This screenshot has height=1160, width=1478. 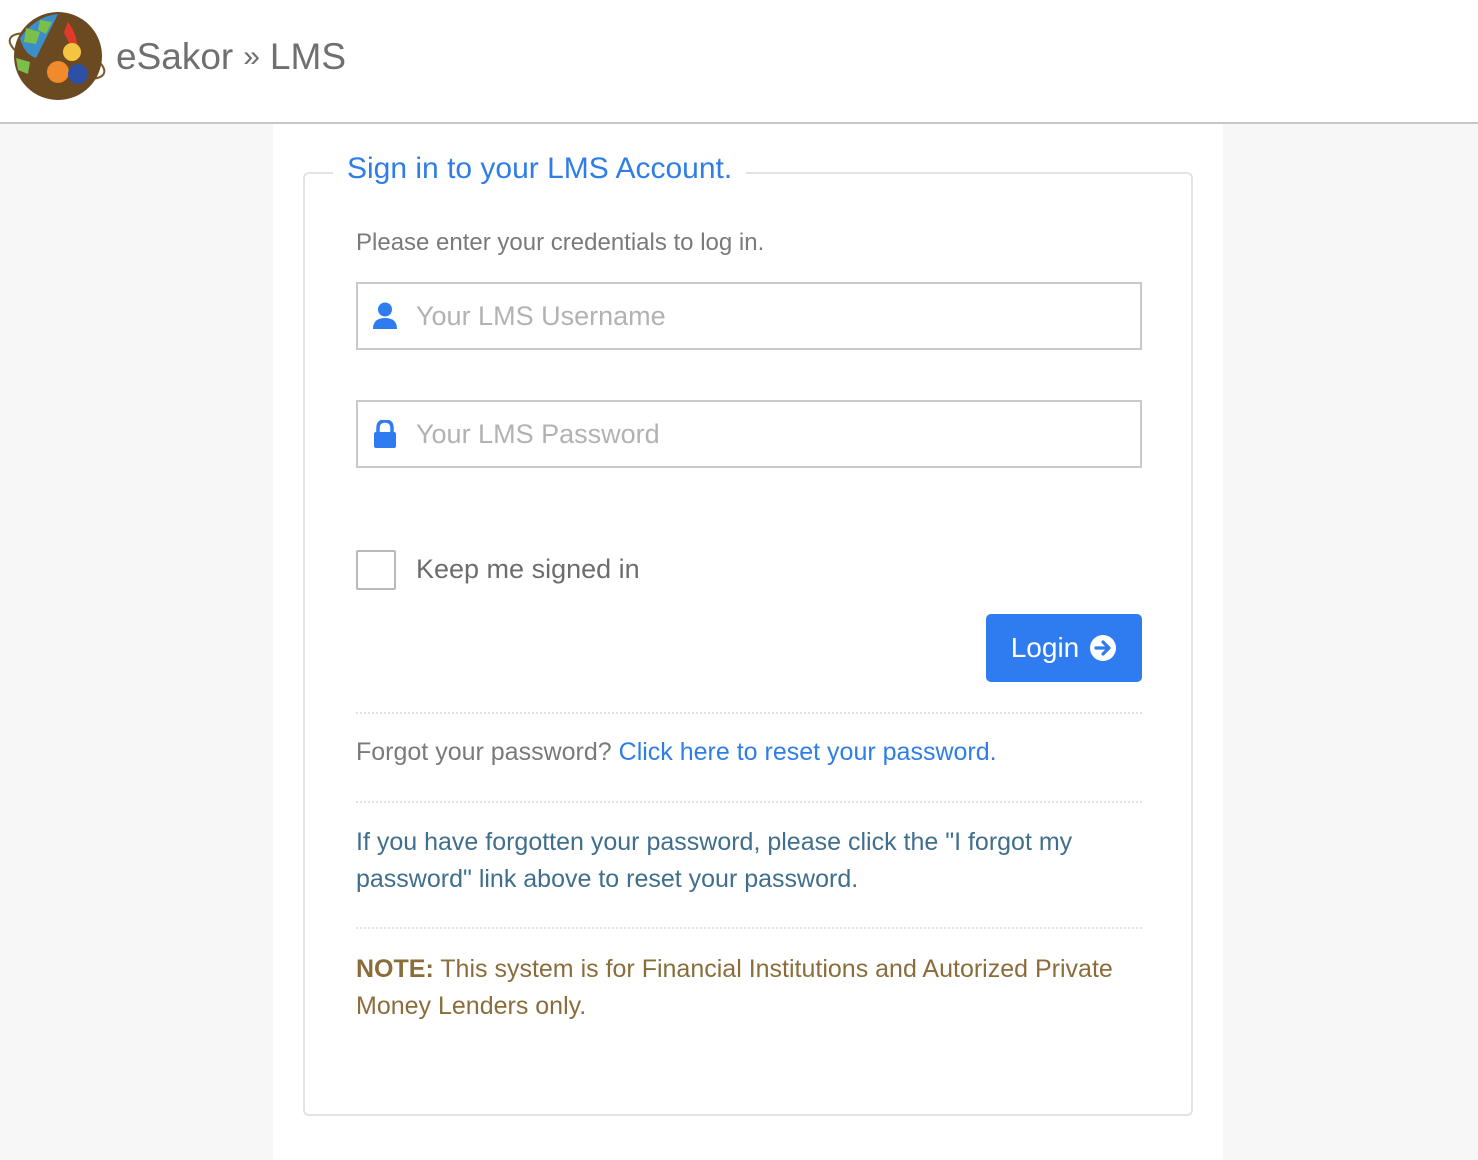 What do you see at coordinates (175, 56) in the screenshot?
I see `brand-name: eSakor` at bounding box center [175, 56].